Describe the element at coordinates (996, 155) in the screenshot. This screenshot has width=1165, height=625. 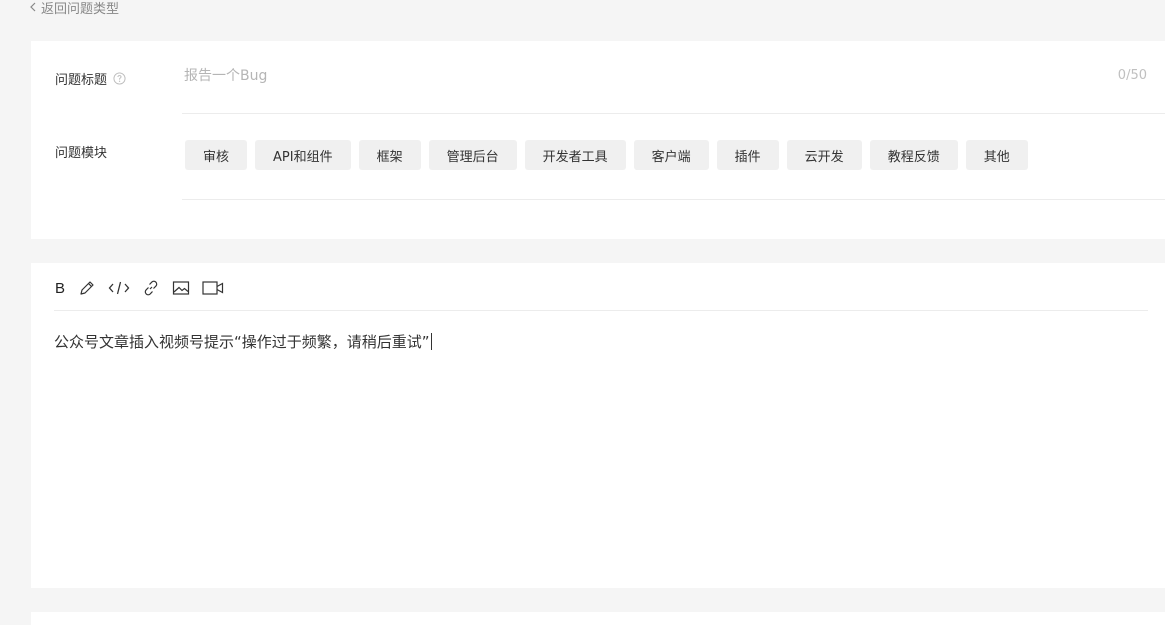
I see `module-tag-other: 其他` at that location.